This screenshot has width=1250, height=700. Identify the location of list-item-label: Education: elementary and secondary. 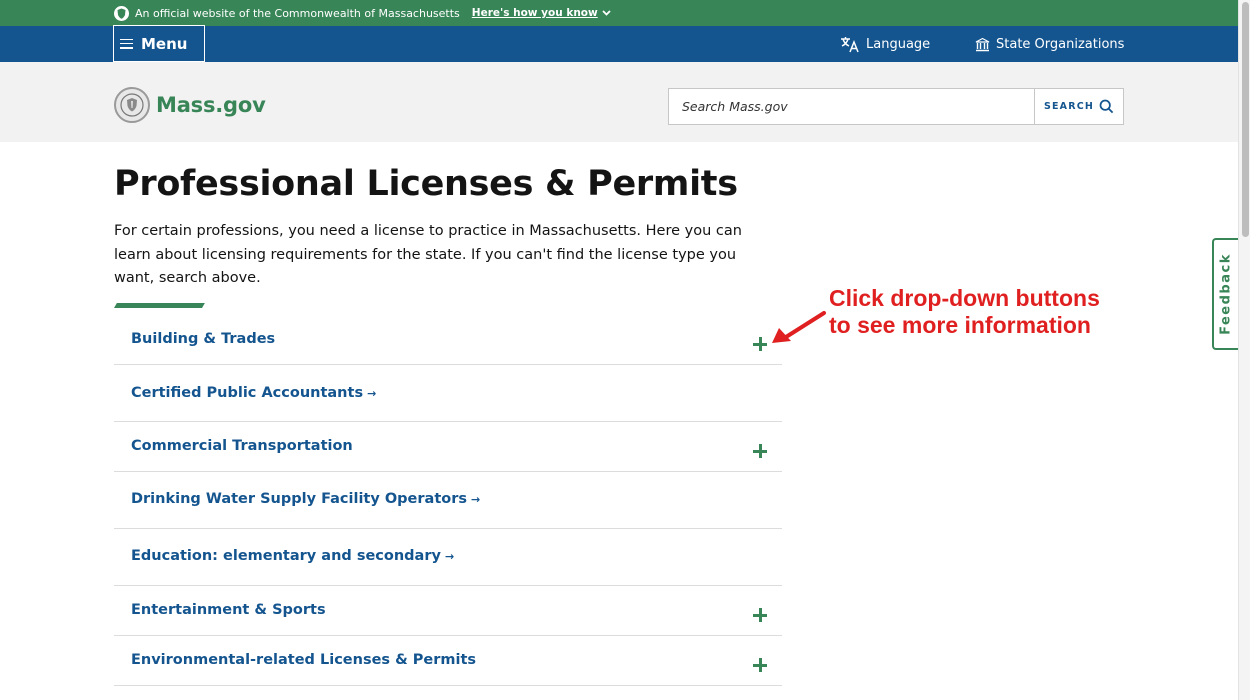
(286, 556).